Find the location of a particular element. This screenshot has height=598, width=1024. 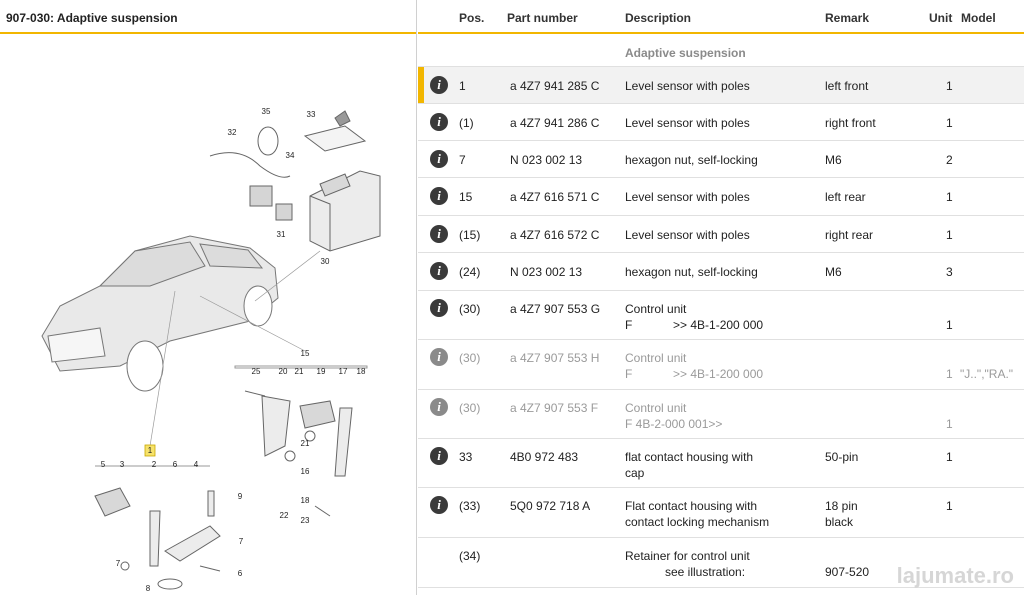

cell-description: hexagon nut, self-locking is located at coordinates (691, 272).